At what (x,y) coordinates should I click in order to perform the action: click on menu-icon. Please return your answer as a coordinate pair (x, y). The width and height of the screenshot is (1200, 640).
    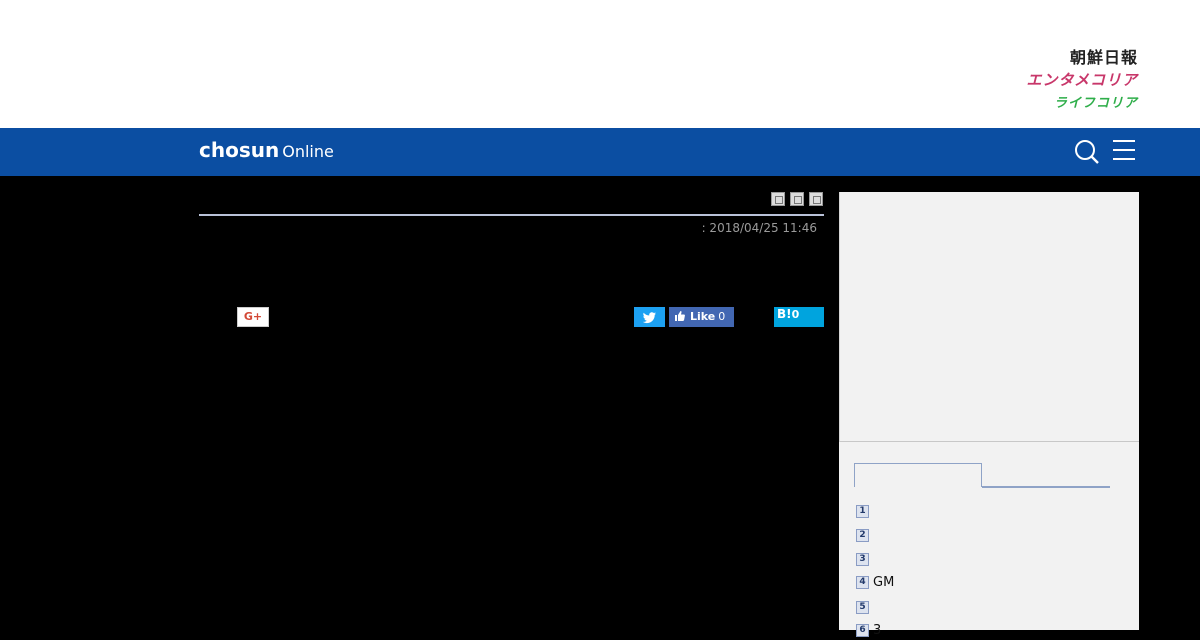
    Looking at the image, I should click on (1124, 152).